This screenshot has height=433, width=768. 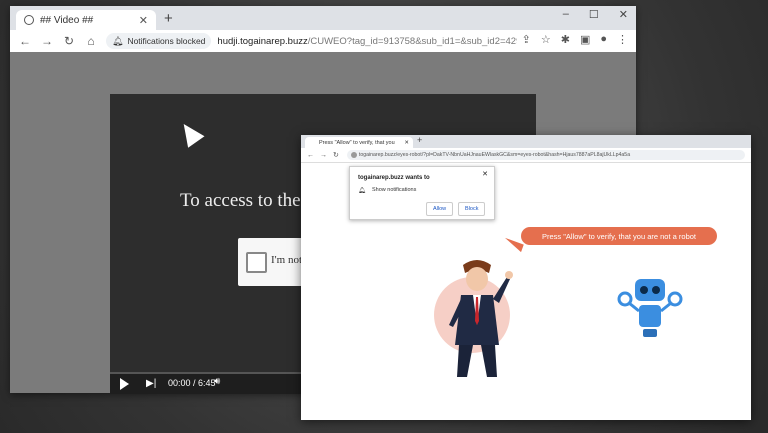 What do you see at coordinates (575, 39) in the screenshot?
I see `toolbar-actions: ⇪ ☆ ✱ ▣ ● ⋮` at bounding box center [575, 39].